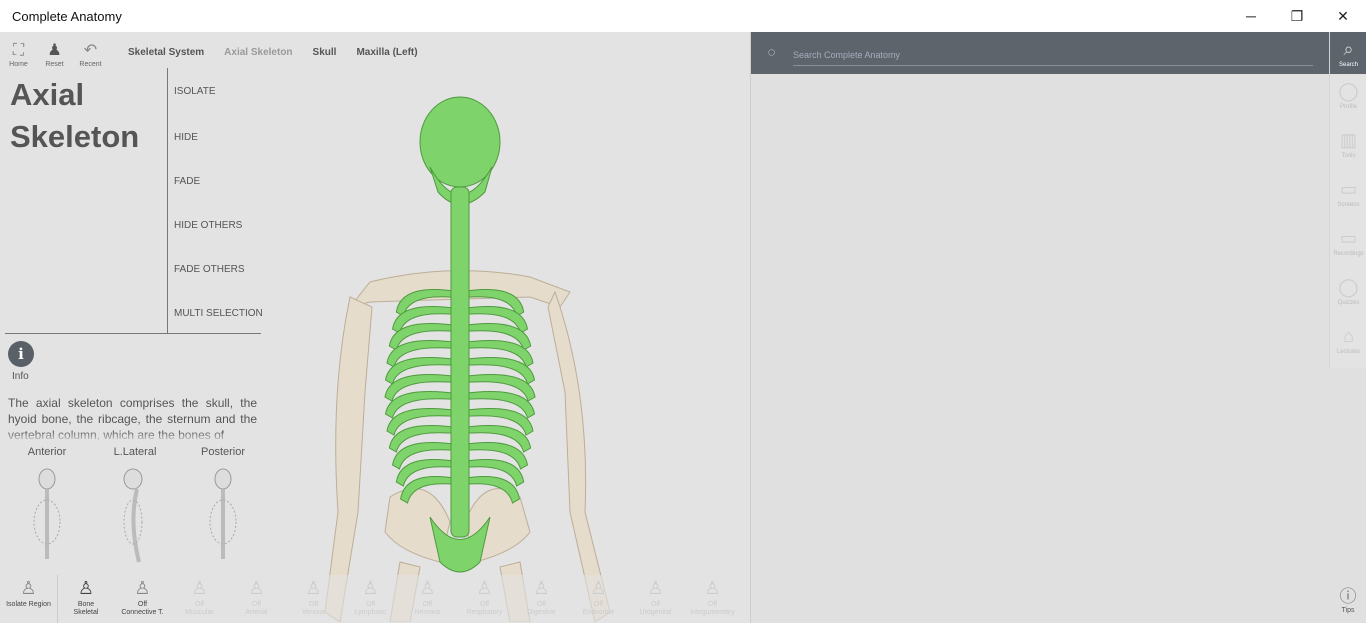 This screenshot has width=1366, height=623. I want to click on system-isolate-region: ♙ Isolate Region, so click(28, 599).